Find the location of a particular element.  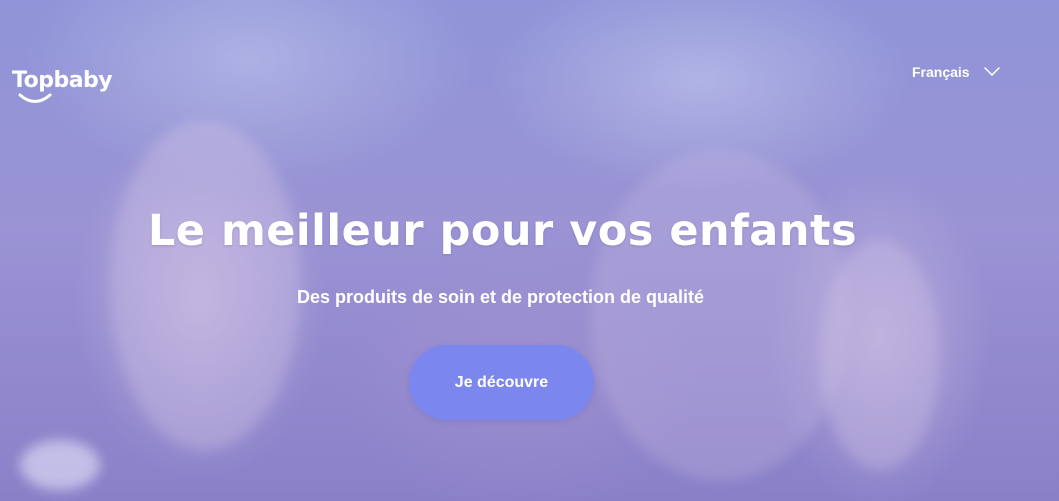

language-label: Français is located at coordinates (941, 72).